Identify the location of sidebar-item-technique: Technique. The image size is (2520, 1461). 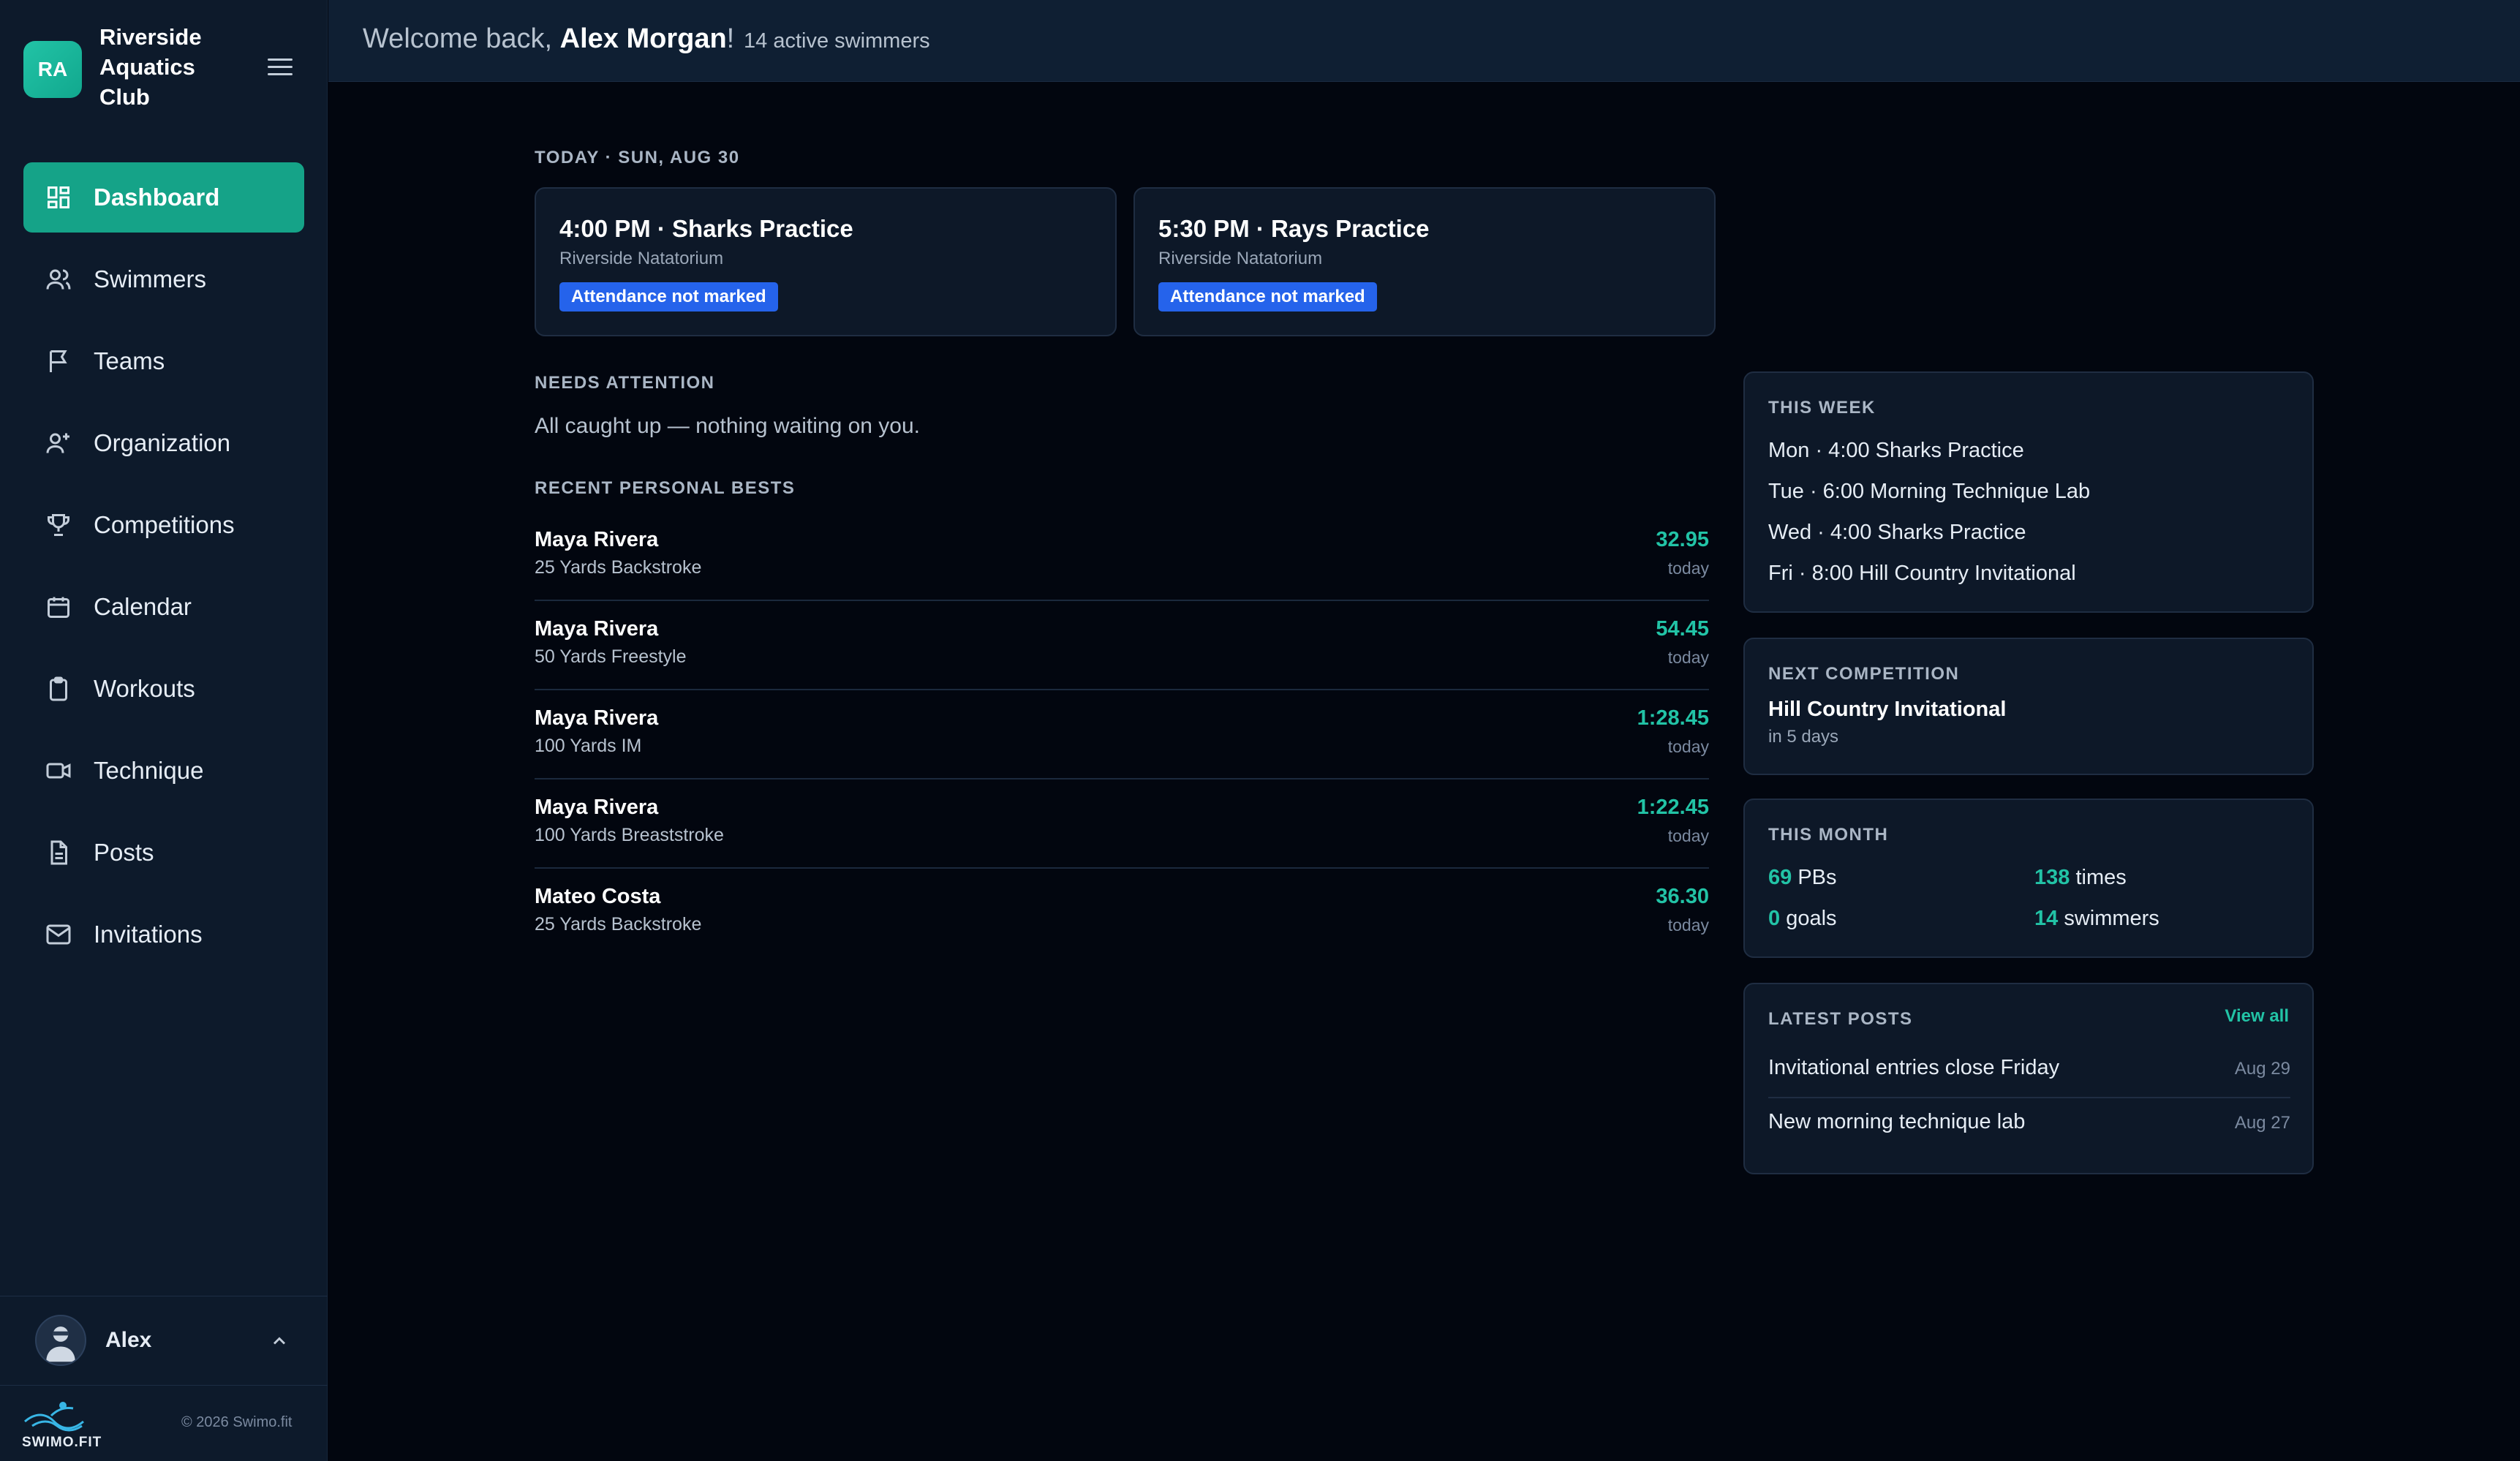
(163, 771).